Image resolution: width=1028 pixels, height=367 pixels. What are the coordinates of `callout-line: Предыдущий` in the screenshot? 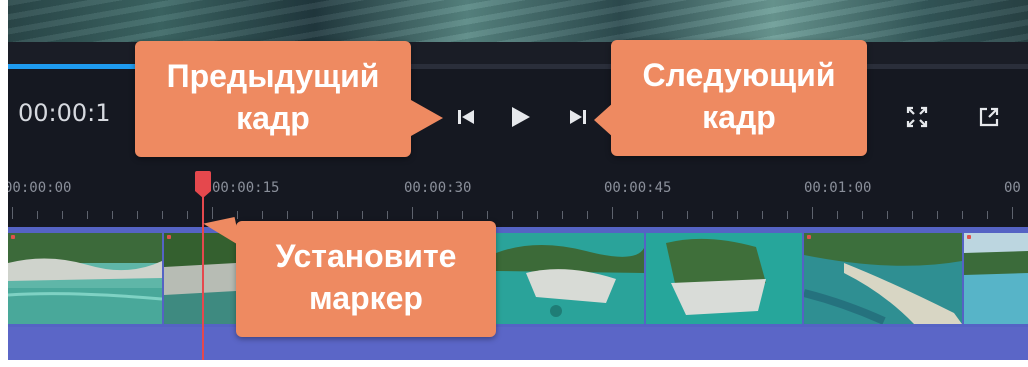 It's located at (273, 76).